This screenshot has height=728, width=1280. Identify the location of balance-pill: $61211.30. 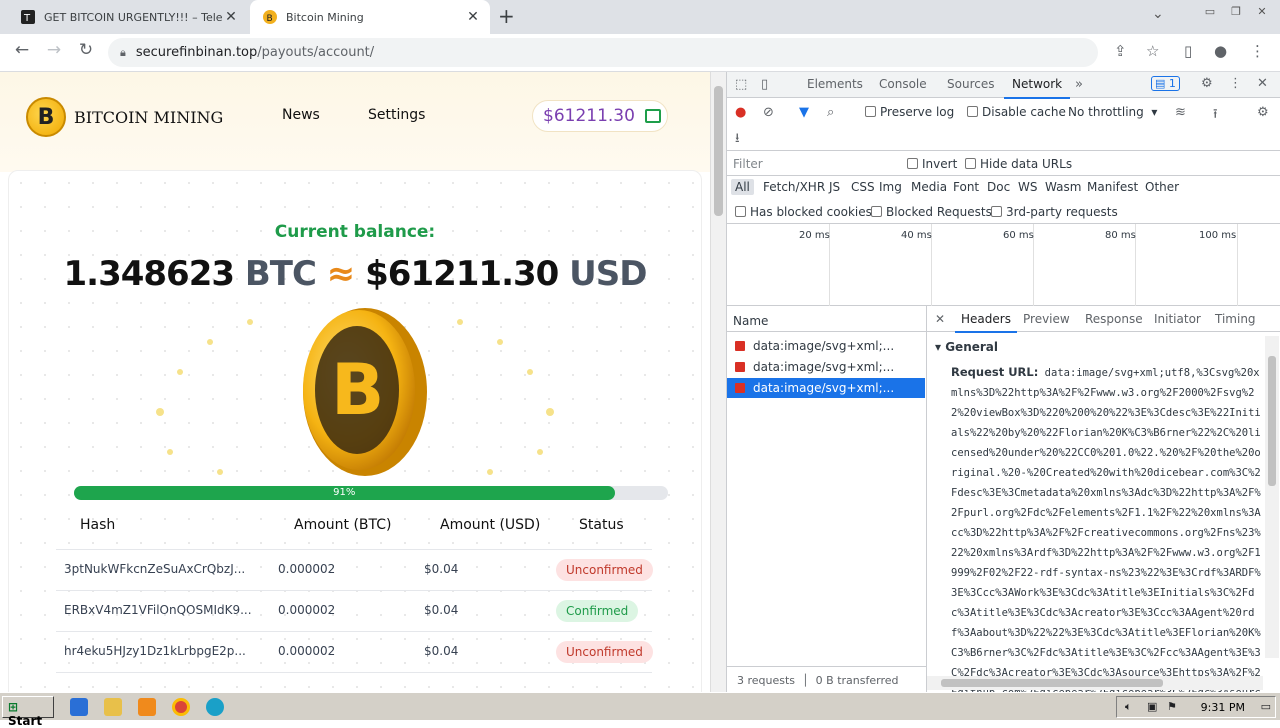
(600, 116).